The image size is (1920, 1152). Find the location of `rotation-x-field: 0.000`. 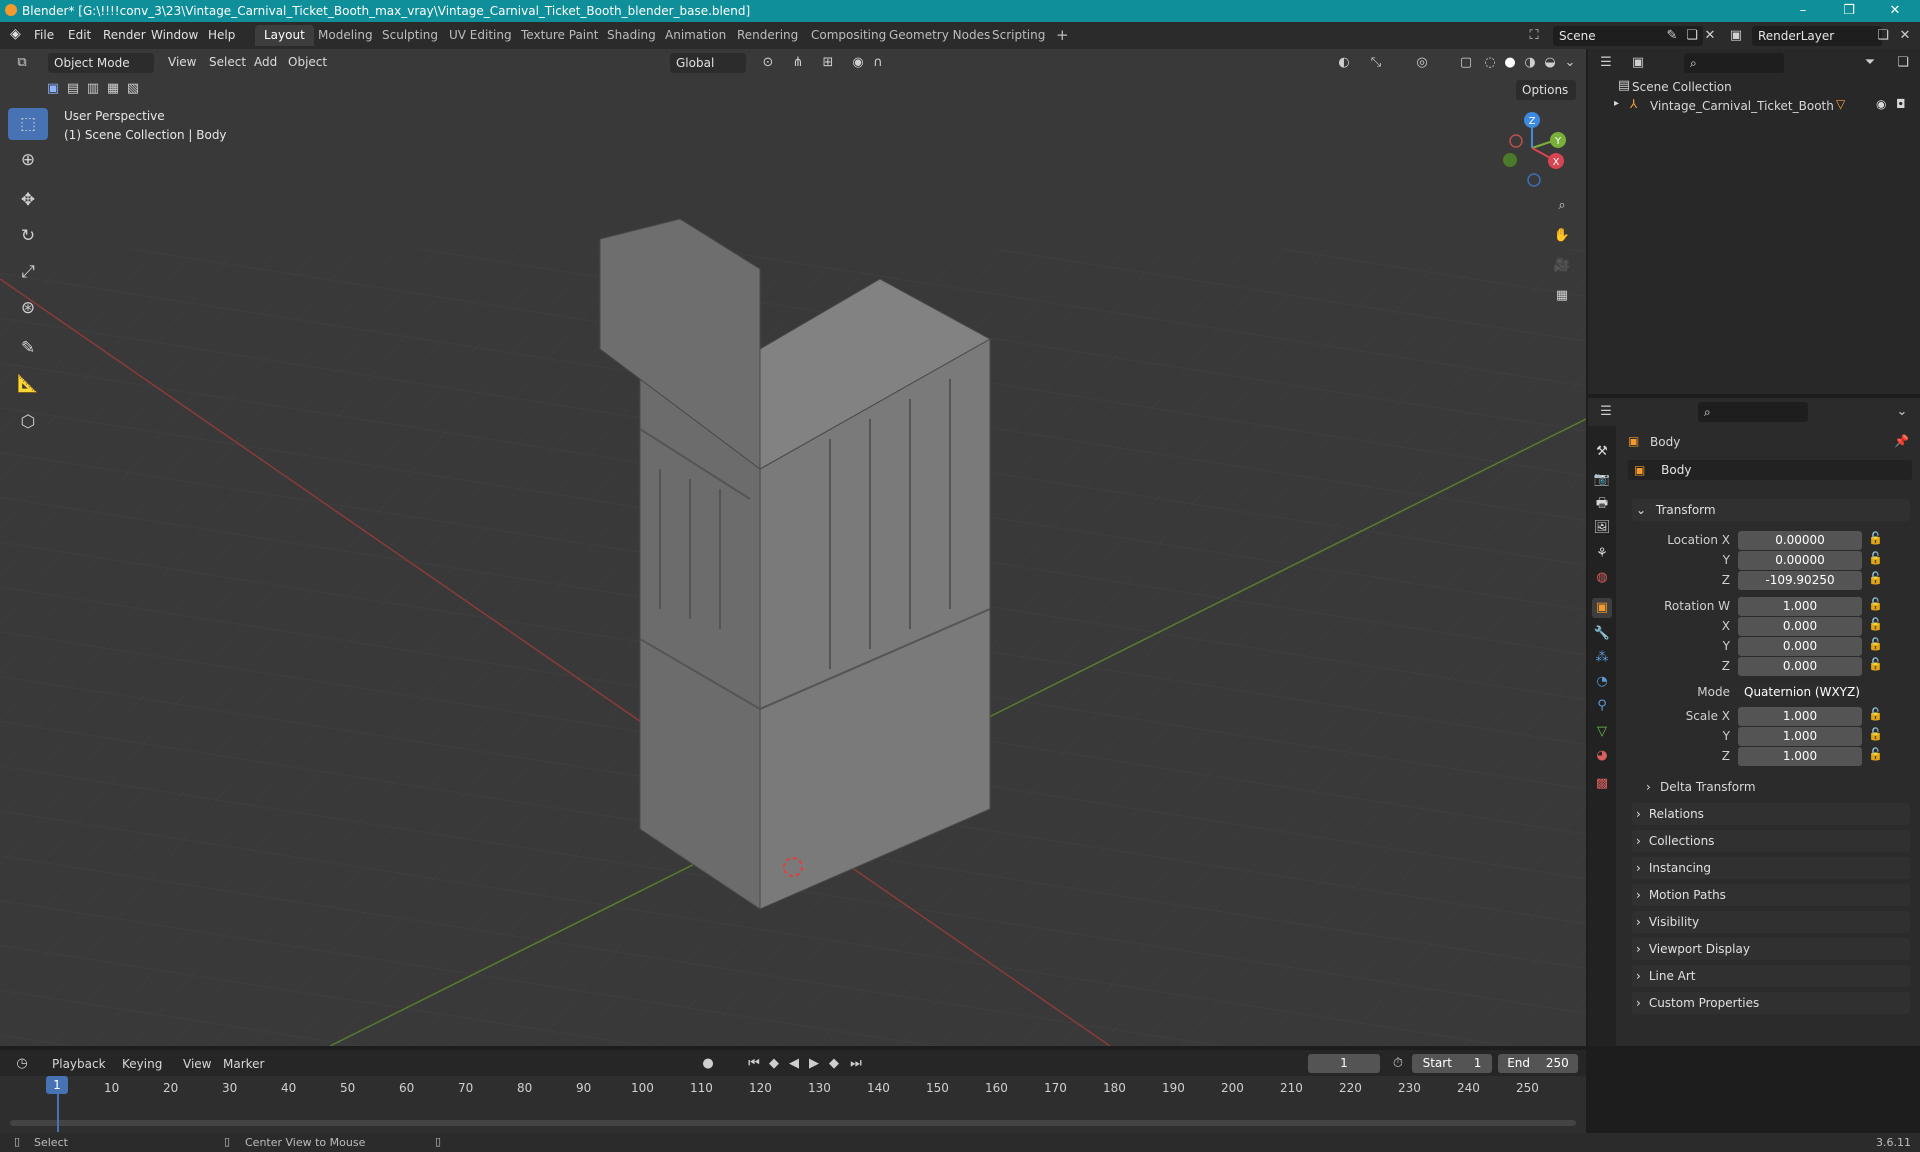

rotation-x-field: 0.000 is located at coordinates (1800, 626).